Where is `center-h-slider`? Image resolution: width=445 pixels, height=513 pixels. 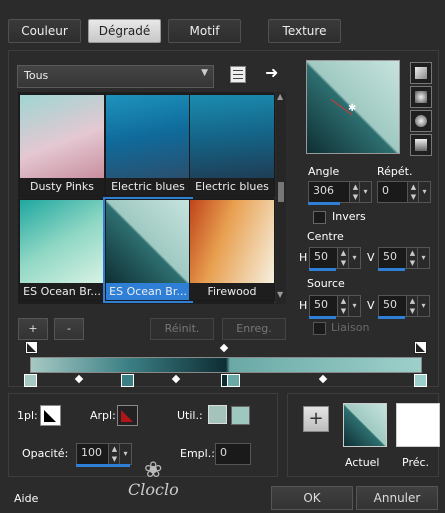
center-h-slider is located at coordinates (322, 269).